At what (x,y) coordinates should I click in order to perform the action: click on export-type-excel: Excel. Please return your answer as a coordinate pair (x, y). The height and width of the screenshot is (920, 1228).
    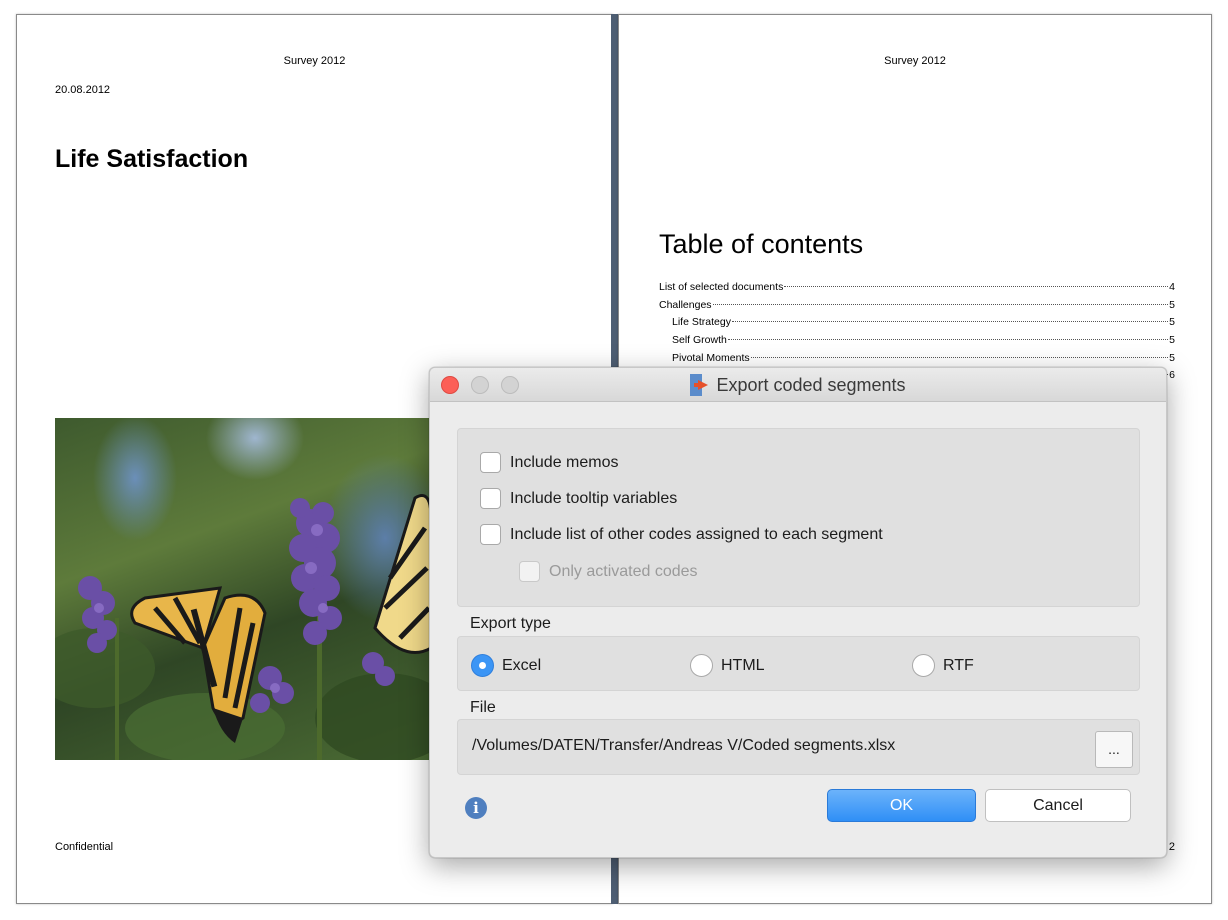
    Looking at the image, I should click on (506, 665).